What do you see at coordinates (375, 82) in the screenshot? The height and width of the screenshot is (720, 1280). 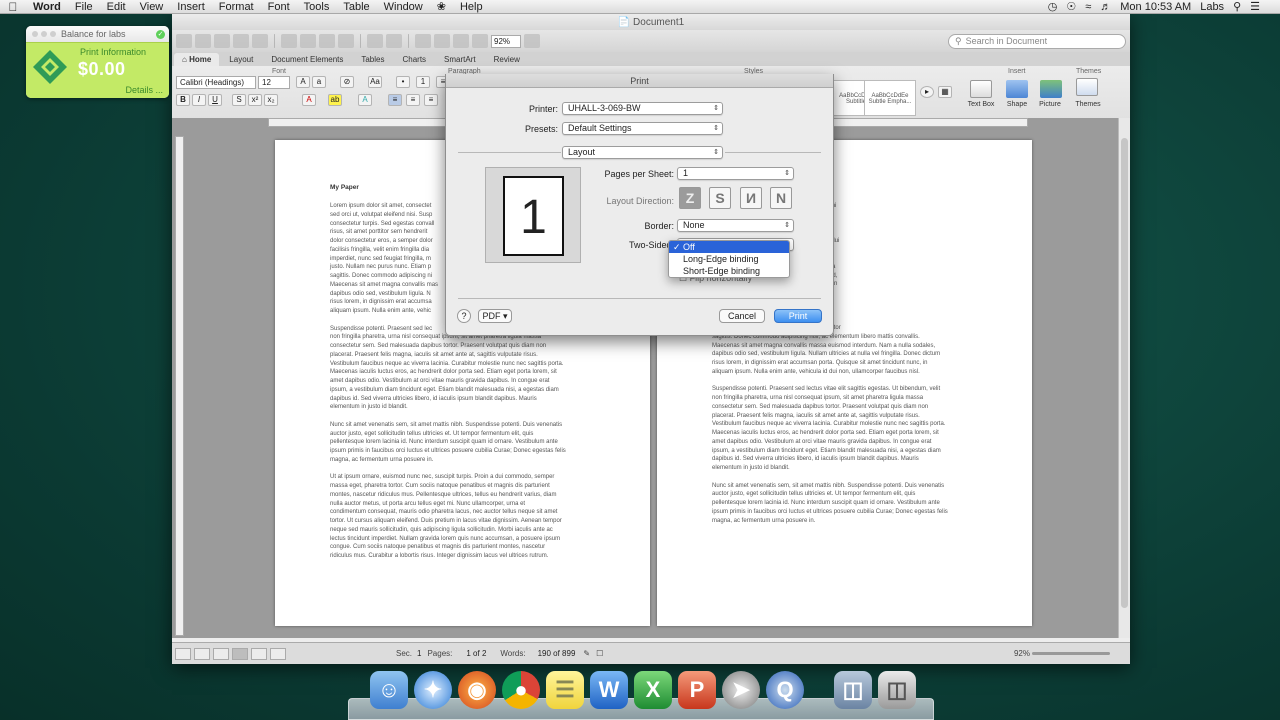 I see `change-case-icon: Aa` at bounding box center [375, 82].